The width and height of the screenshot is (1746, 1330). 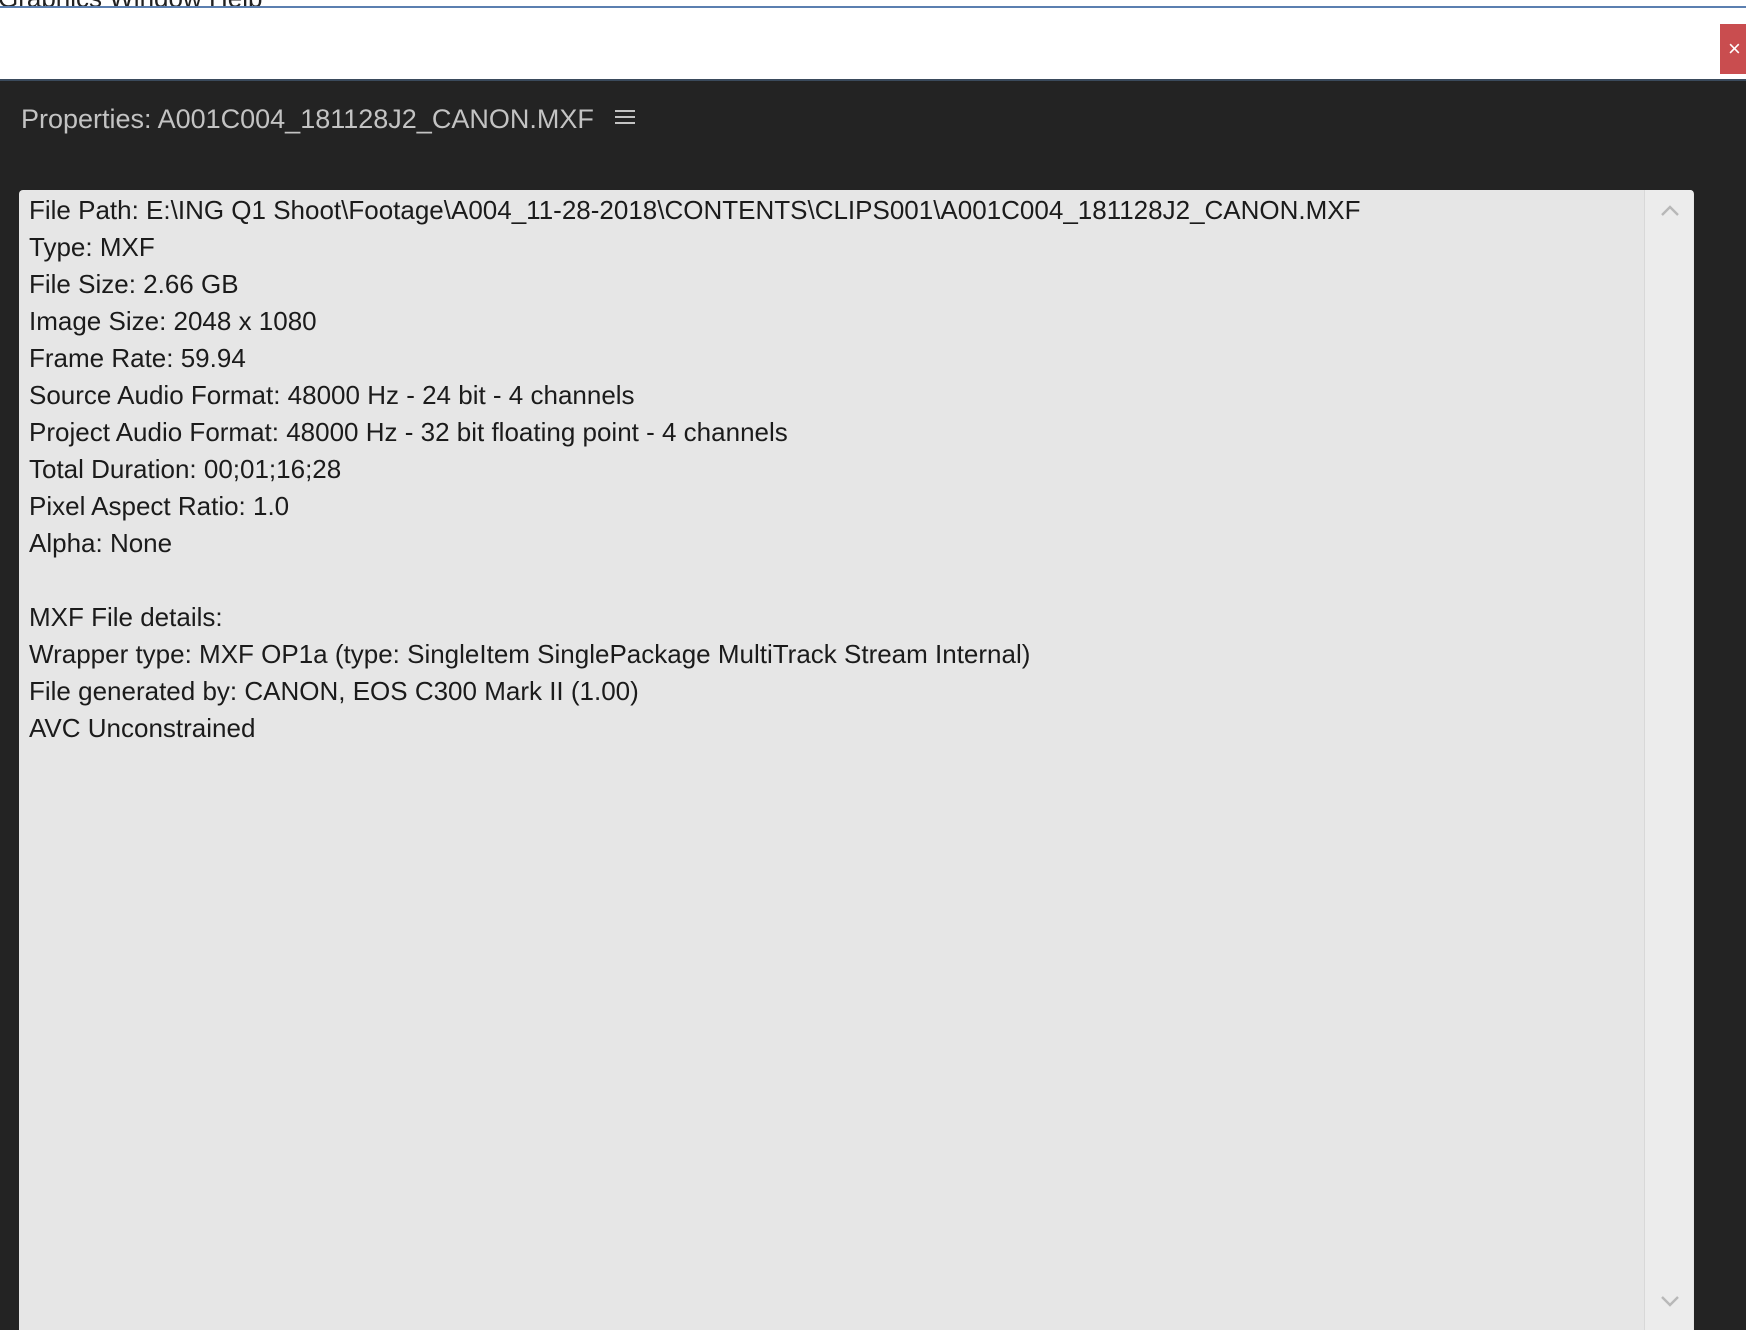 I want to click on property-line: Image Size: 2048 x 1080, so click(x=173, y=321).